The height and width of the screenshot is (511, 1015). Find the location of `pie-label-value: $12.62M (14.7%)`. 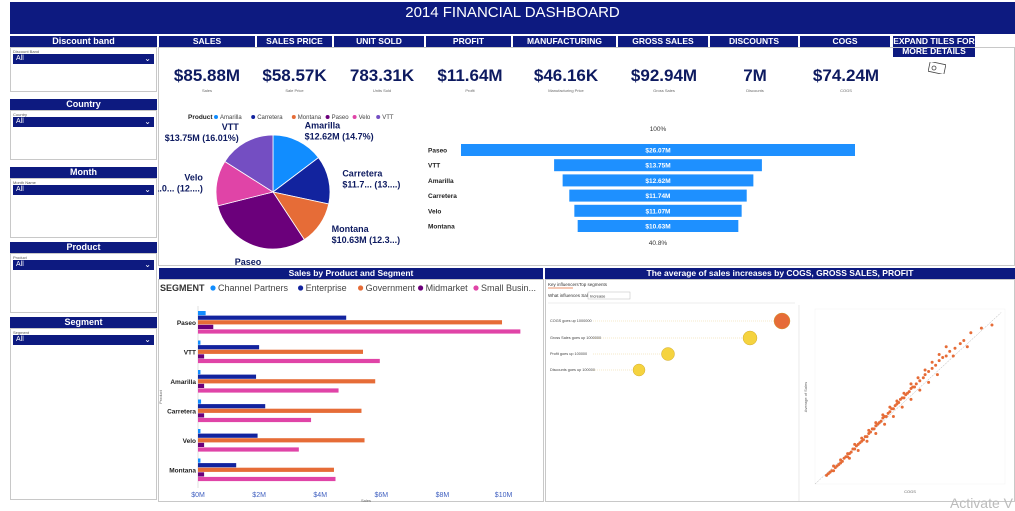

pie-label-value: $12.62M (14.7%) is located at coordinates (339, 136).